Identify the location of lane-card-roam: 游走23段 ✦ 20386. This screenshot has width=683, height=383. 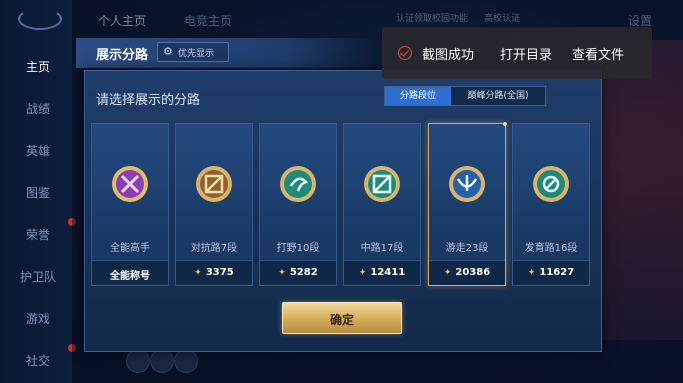
(467, 204).